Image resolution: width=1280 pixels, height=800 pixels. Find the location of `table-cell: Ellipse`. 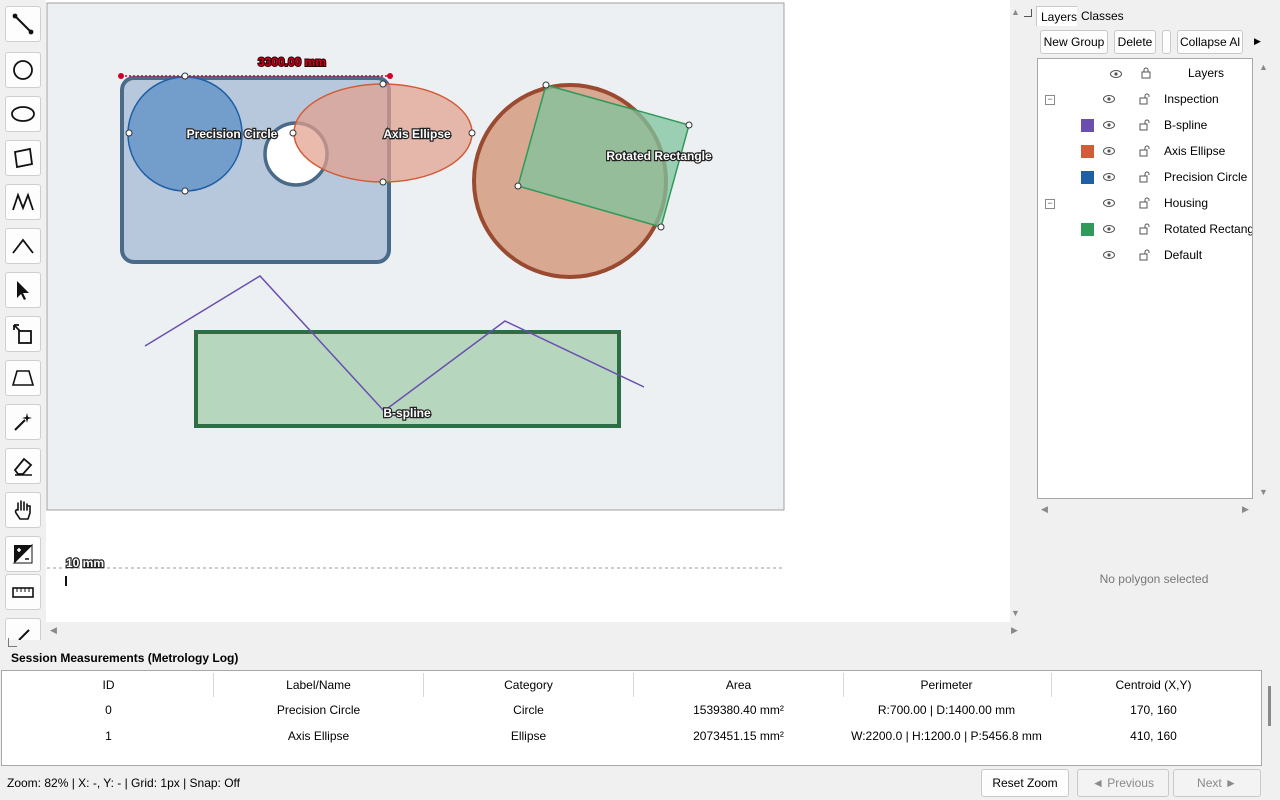

table-cell: Ellipse is located at coordinates (528, 736).